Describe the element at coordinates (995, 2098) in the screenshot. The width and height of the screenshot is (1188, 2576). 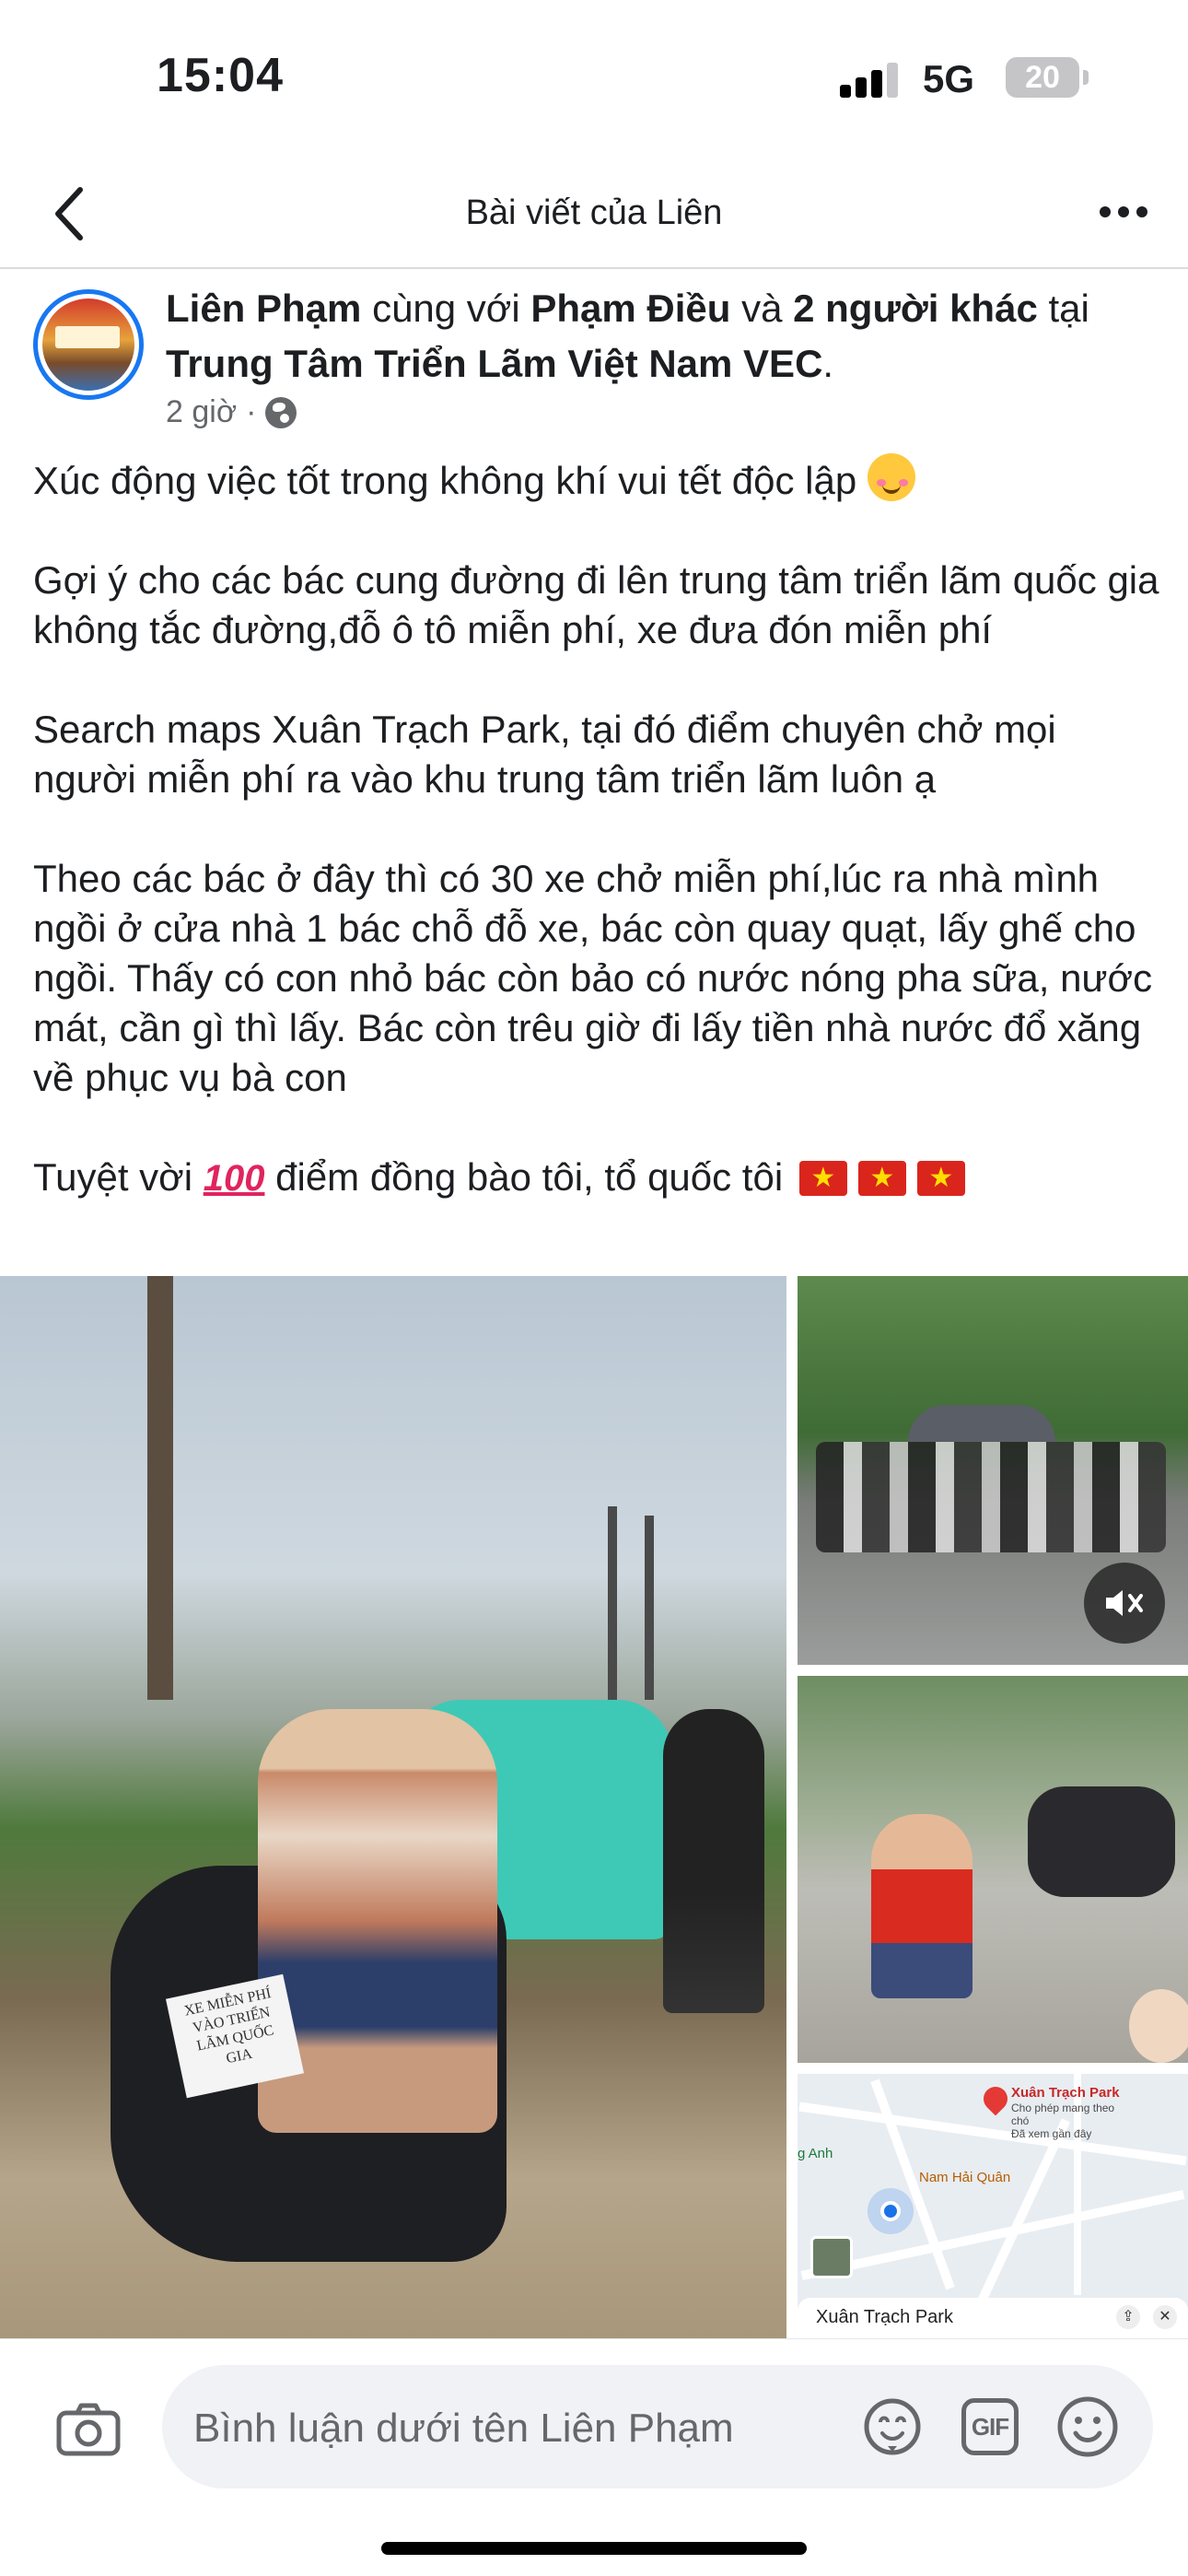
I see `location-pin-icon` at that location.